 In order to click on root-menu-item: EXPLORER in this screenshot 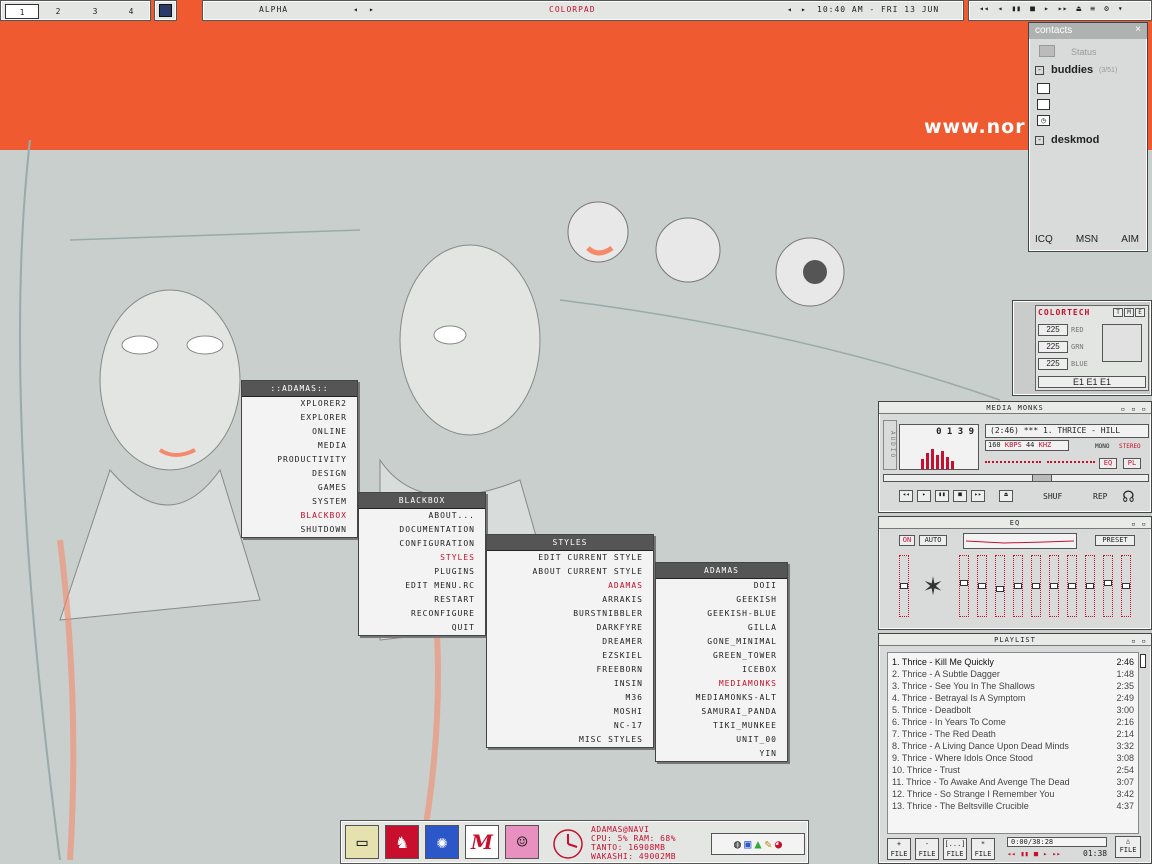, I will do `click(299, 418)`.